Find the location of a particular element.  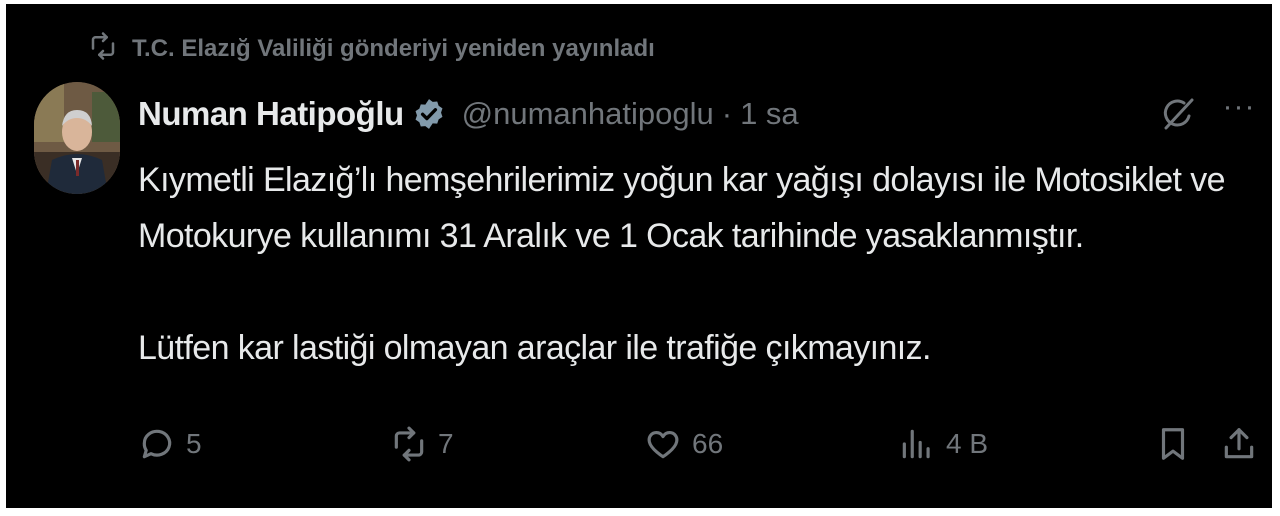

share-icon is located at coordinates (1239, 444).